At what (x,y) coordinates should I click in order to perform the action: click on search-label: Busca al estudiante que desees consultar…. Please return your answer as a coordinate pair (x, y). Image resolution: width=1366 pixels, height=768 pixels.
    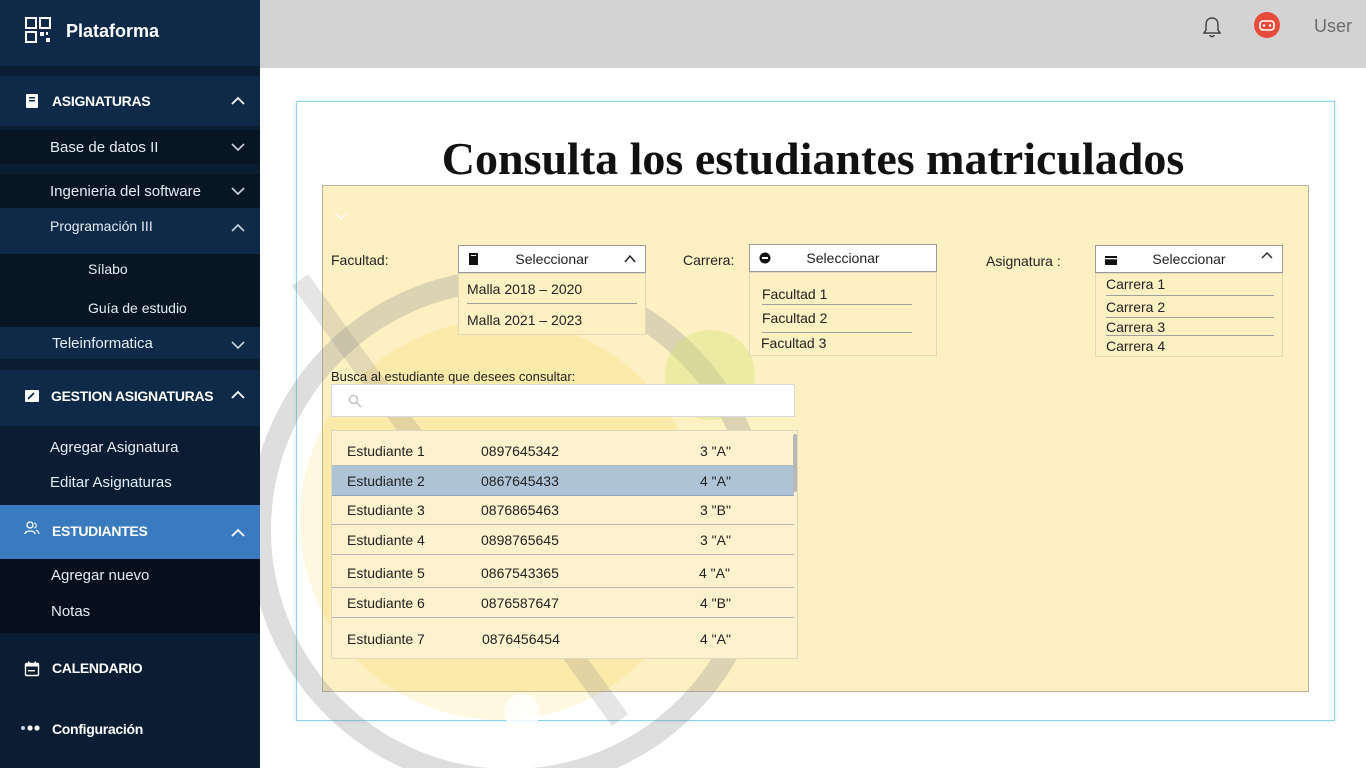
    Looking at the image, I should click on (453, 376).